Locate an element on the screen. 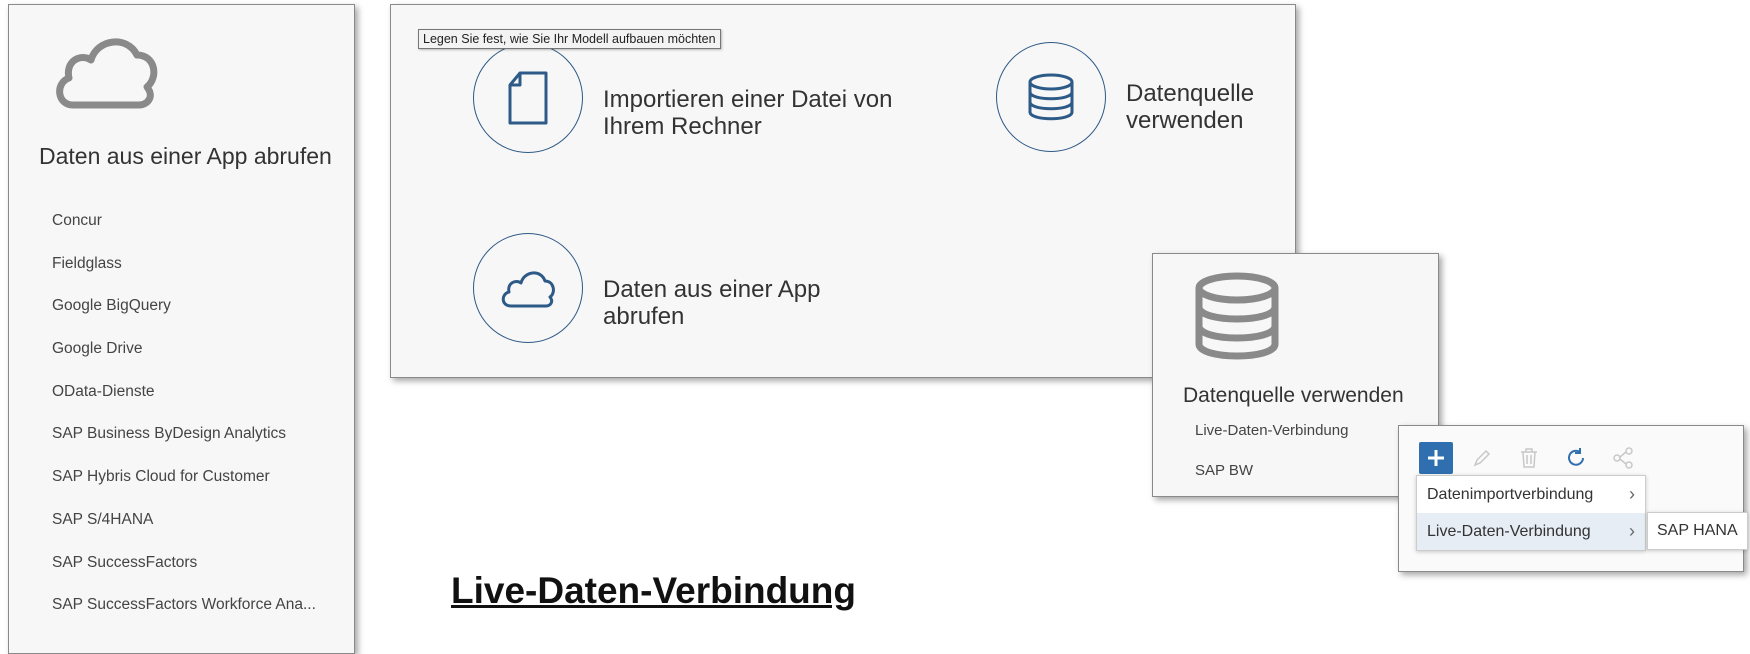  add-button is located at coordinates (1436, 458).